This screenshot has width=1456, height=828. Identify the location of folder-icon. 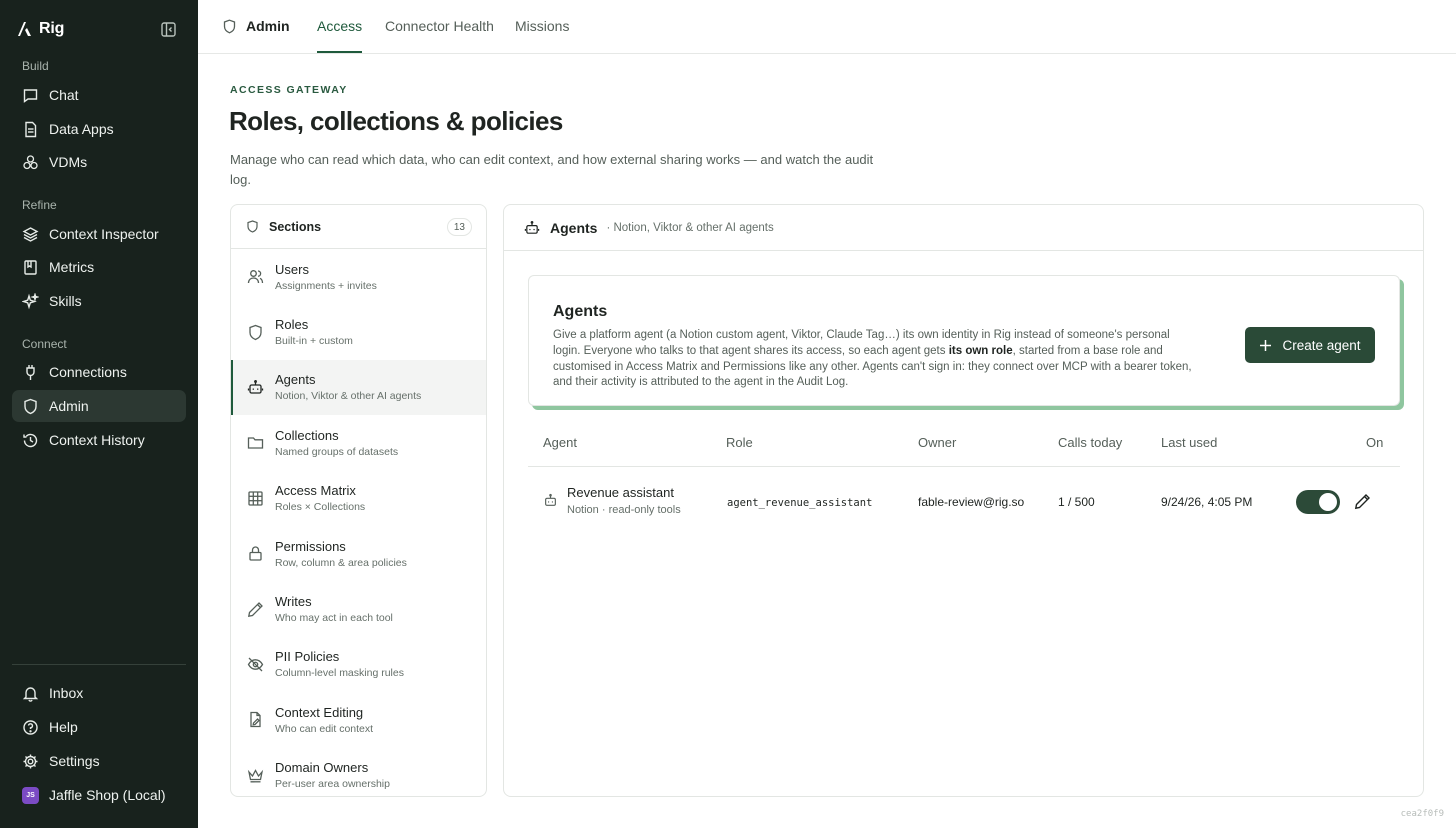
(255, 442).